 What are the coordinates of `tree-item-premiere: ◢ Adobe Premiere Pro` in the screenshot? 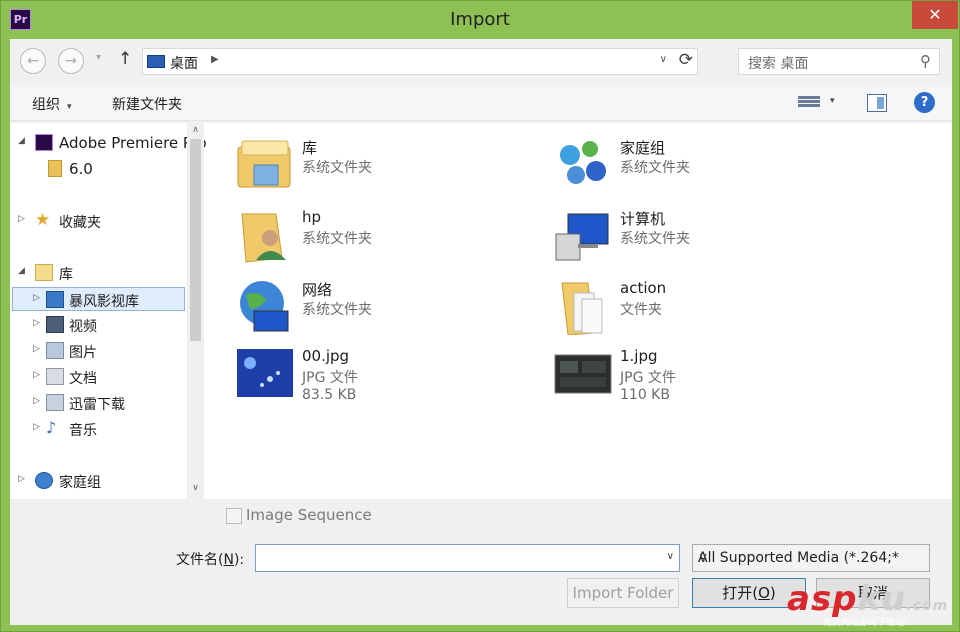 It's located at (112, 143).